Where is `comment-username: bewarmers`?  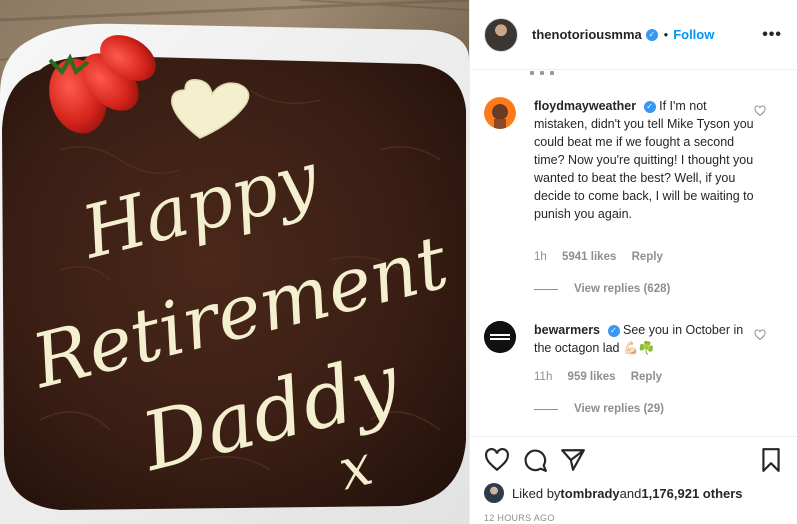
comment-username: bewarmers is located at coordinates (567, 330).